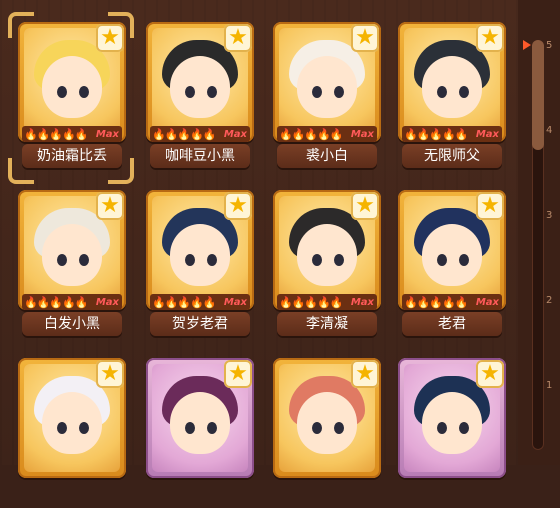 Image resolution: width=560 pixels, height=508 pixels. Describe the element at coordinates (452, 324) in the screenshot. I see `hero-name: 老君` at that location.